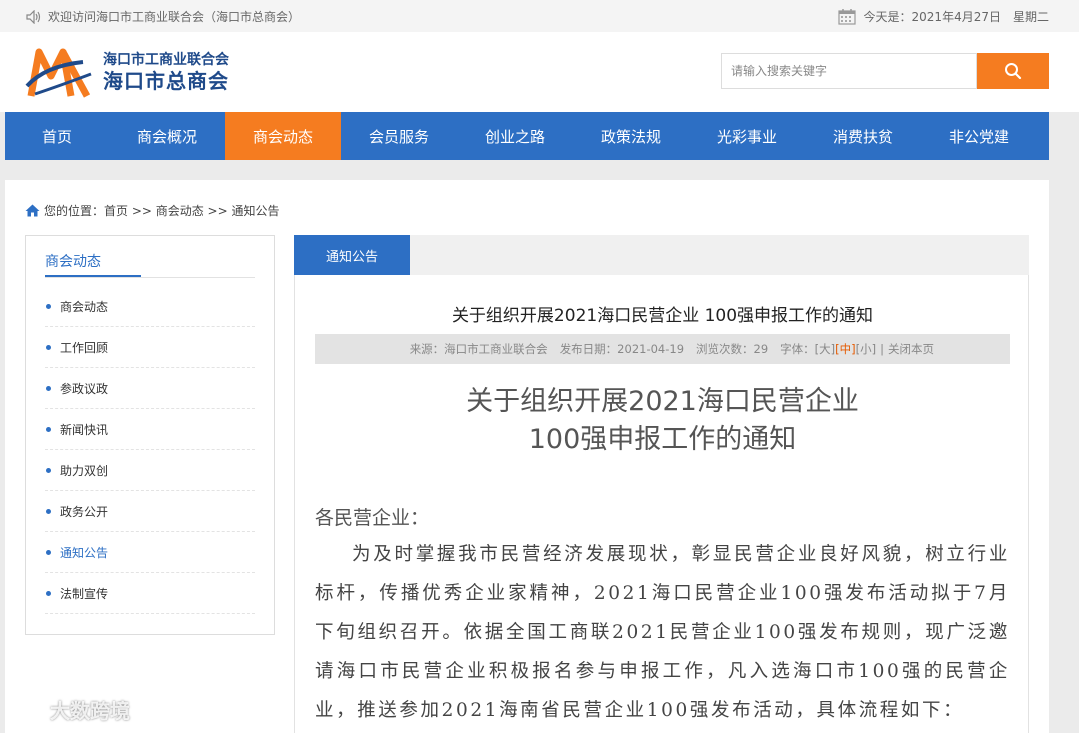  I want to click on search-box, so click(885, 71).